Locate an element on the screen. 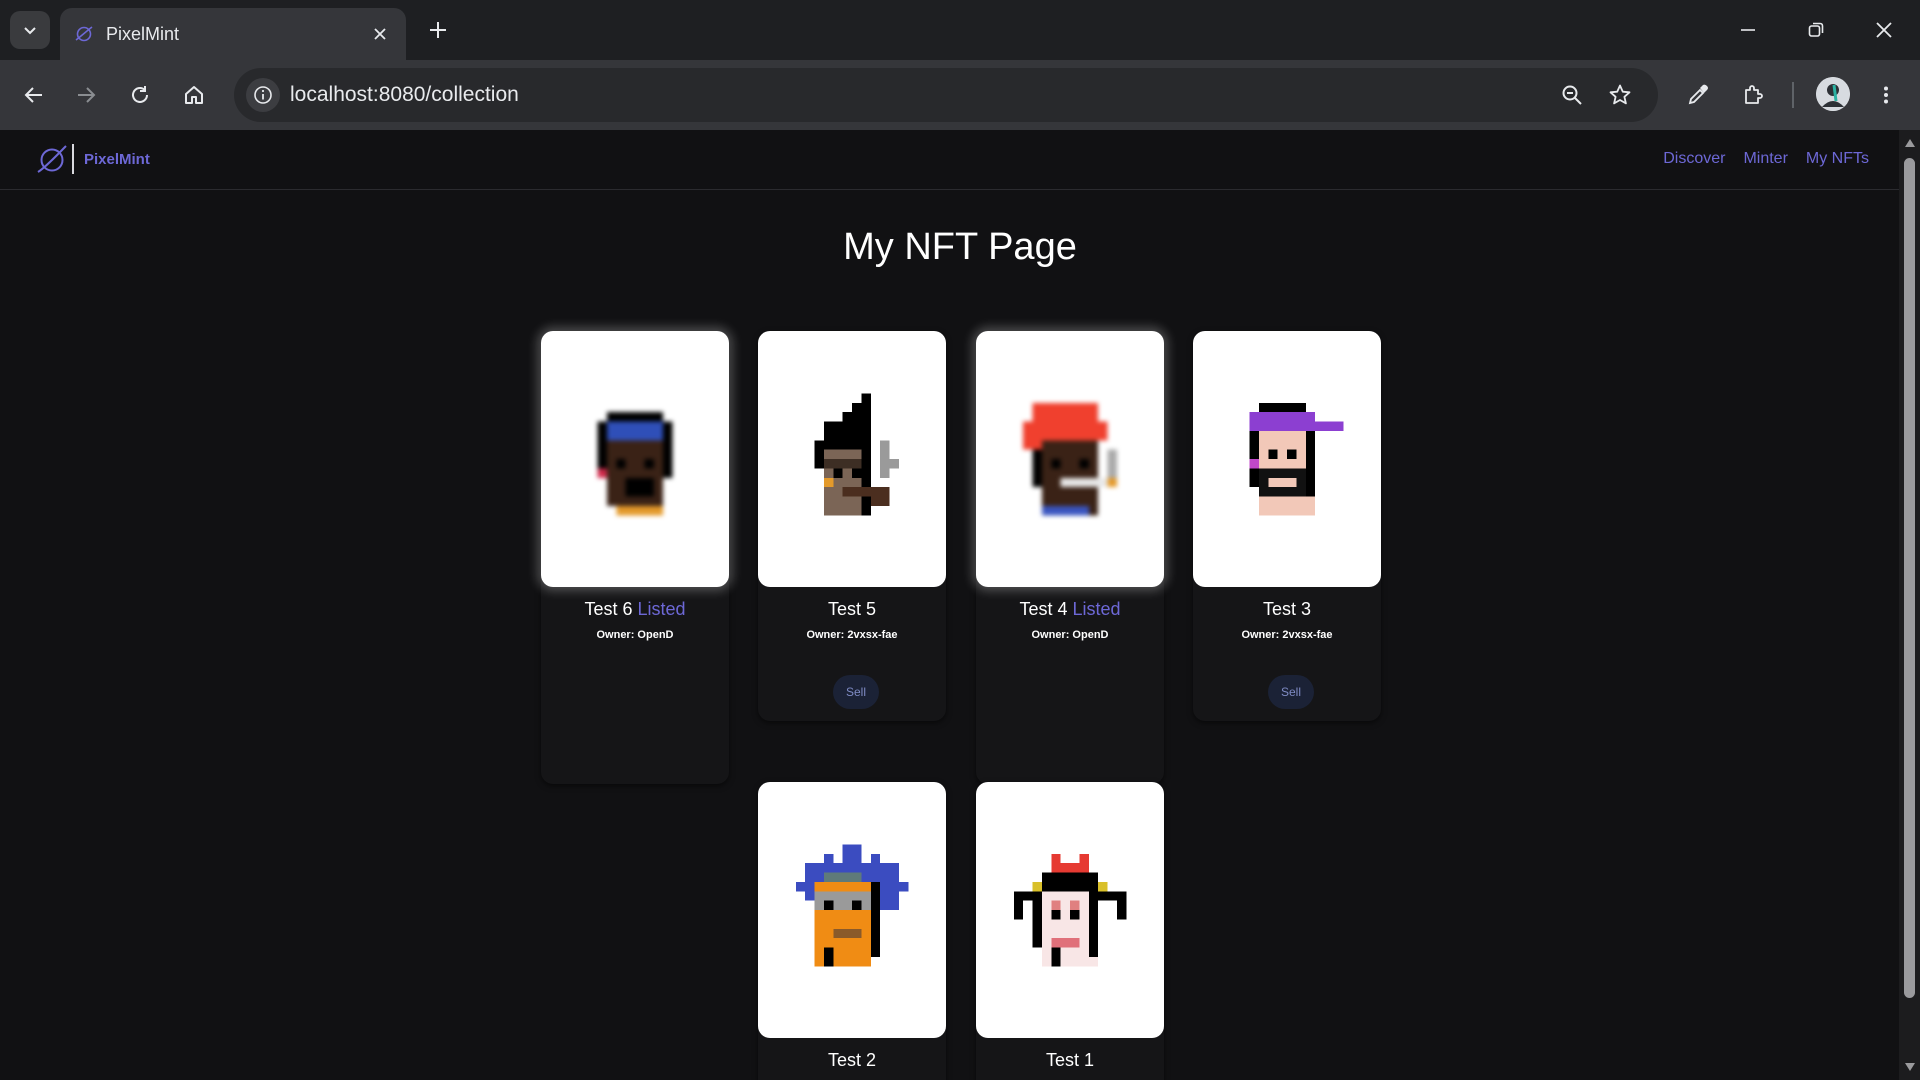  minimize-icon is located at coordinates (1748, 30).